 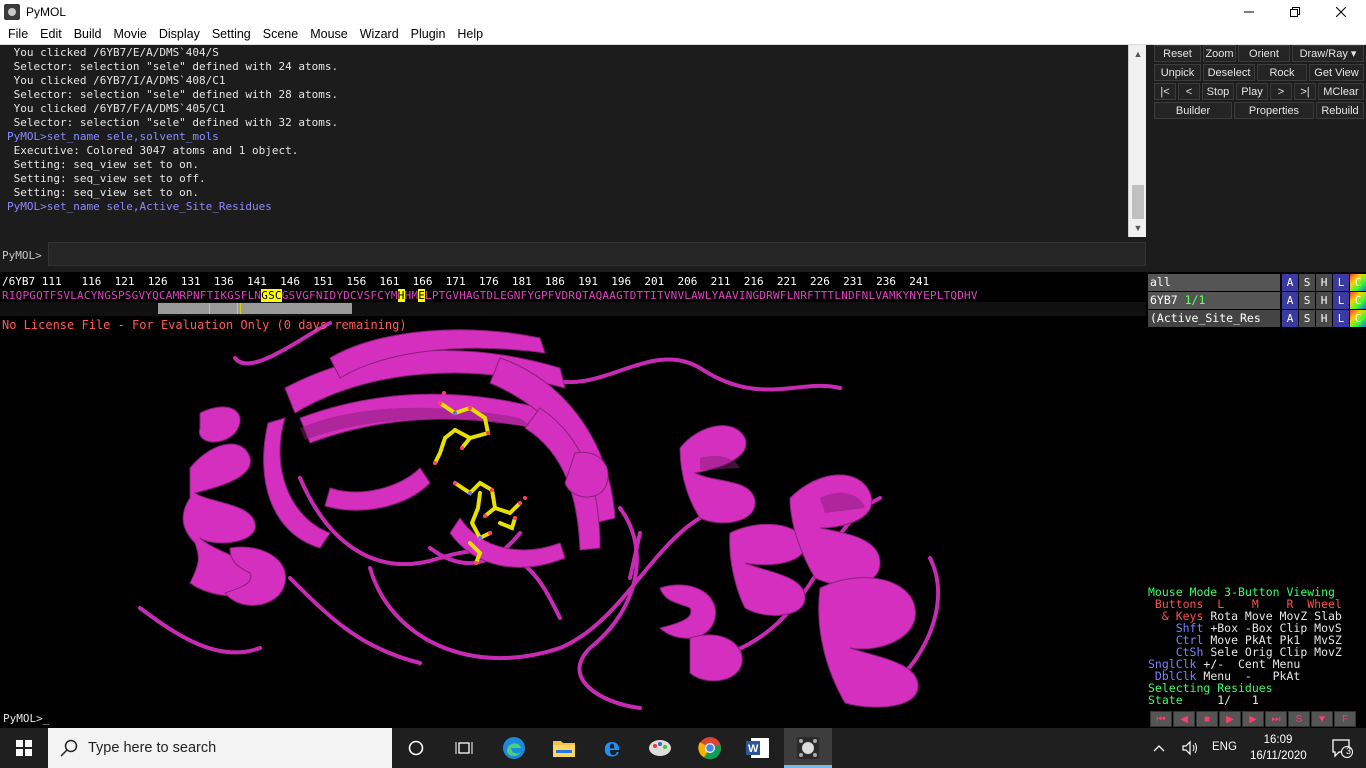 What do you see at coordinates (1214, 300) in the screenshot?
I see `object-name: 6YB7 1/1` at bounding box center [1214, 300].